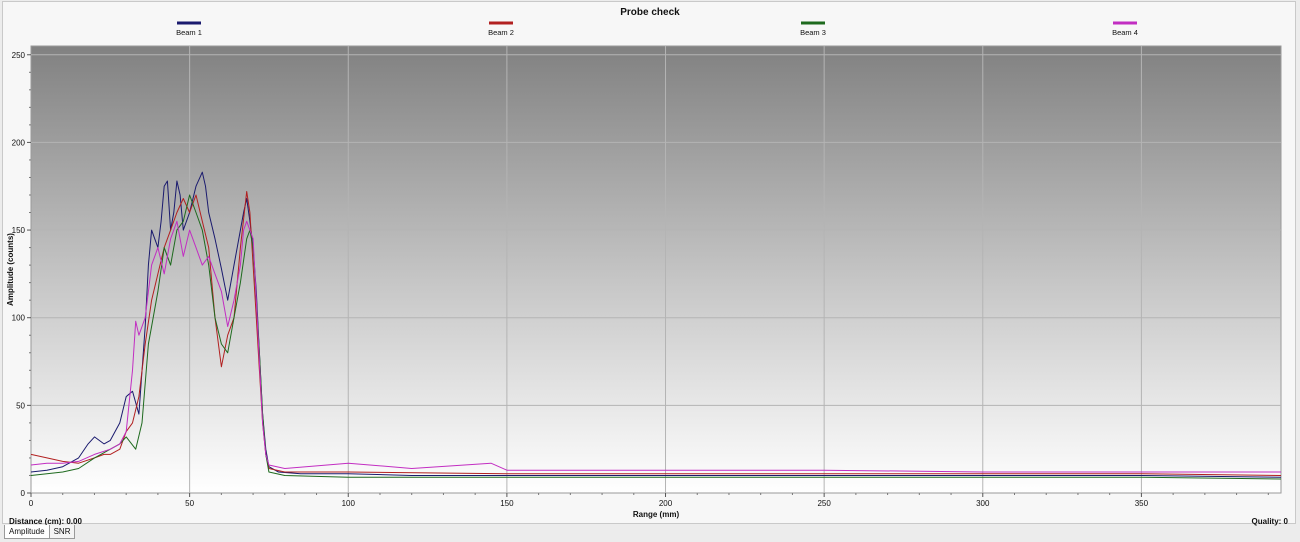  What do you see at coordinates (27, 532) in the screenshot?
I see `tab-amplitude: Amplitude` at bounding box center [27, 532].